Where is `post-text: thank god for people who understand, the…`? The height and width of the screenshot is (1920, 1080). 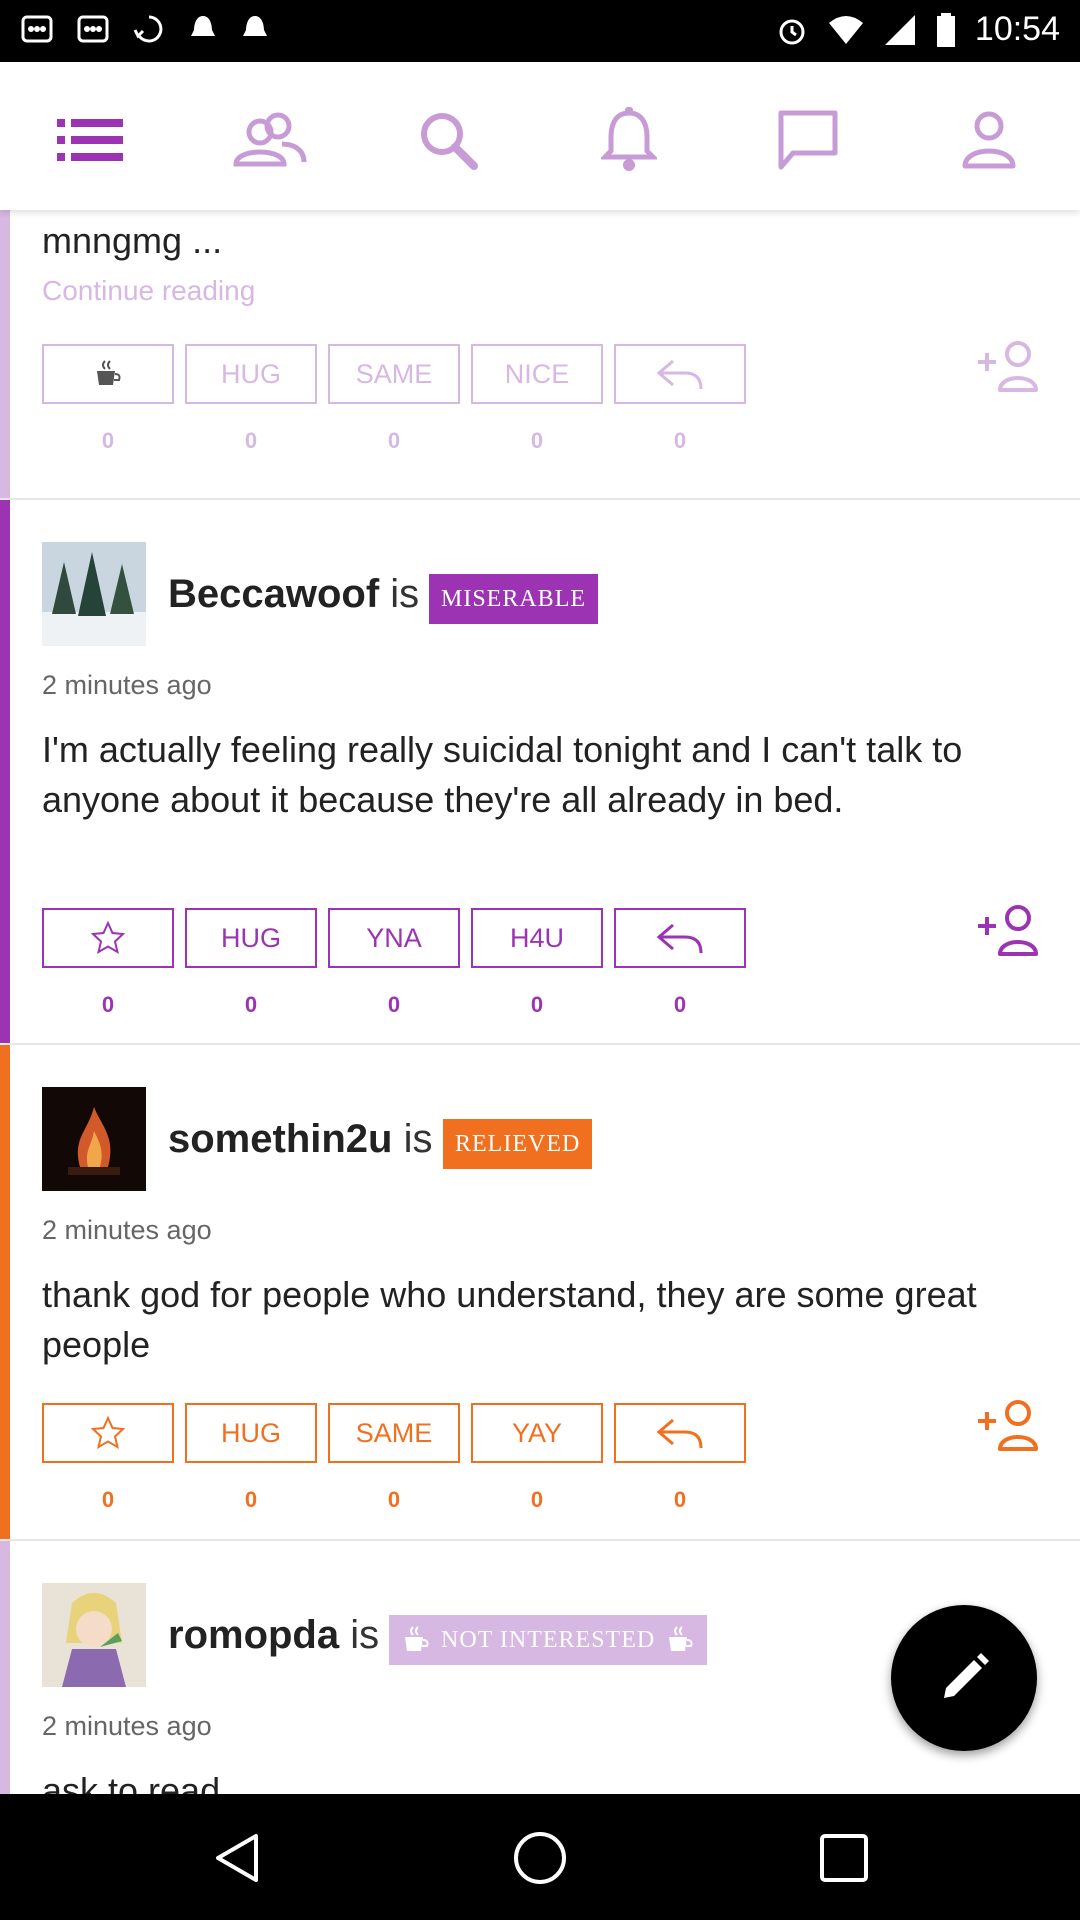 post-text: thank god for people who understand, the… is located at coordinates (509, 1319).